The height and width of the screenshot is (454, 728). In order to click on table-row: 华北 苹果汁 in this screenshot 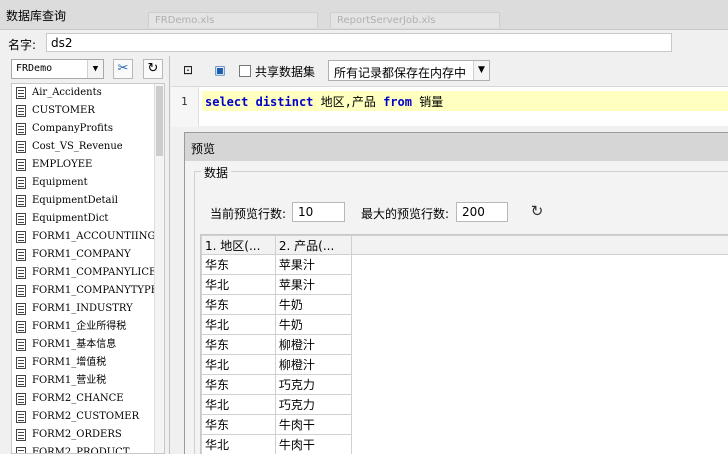, I will do `click(464, 284)`.